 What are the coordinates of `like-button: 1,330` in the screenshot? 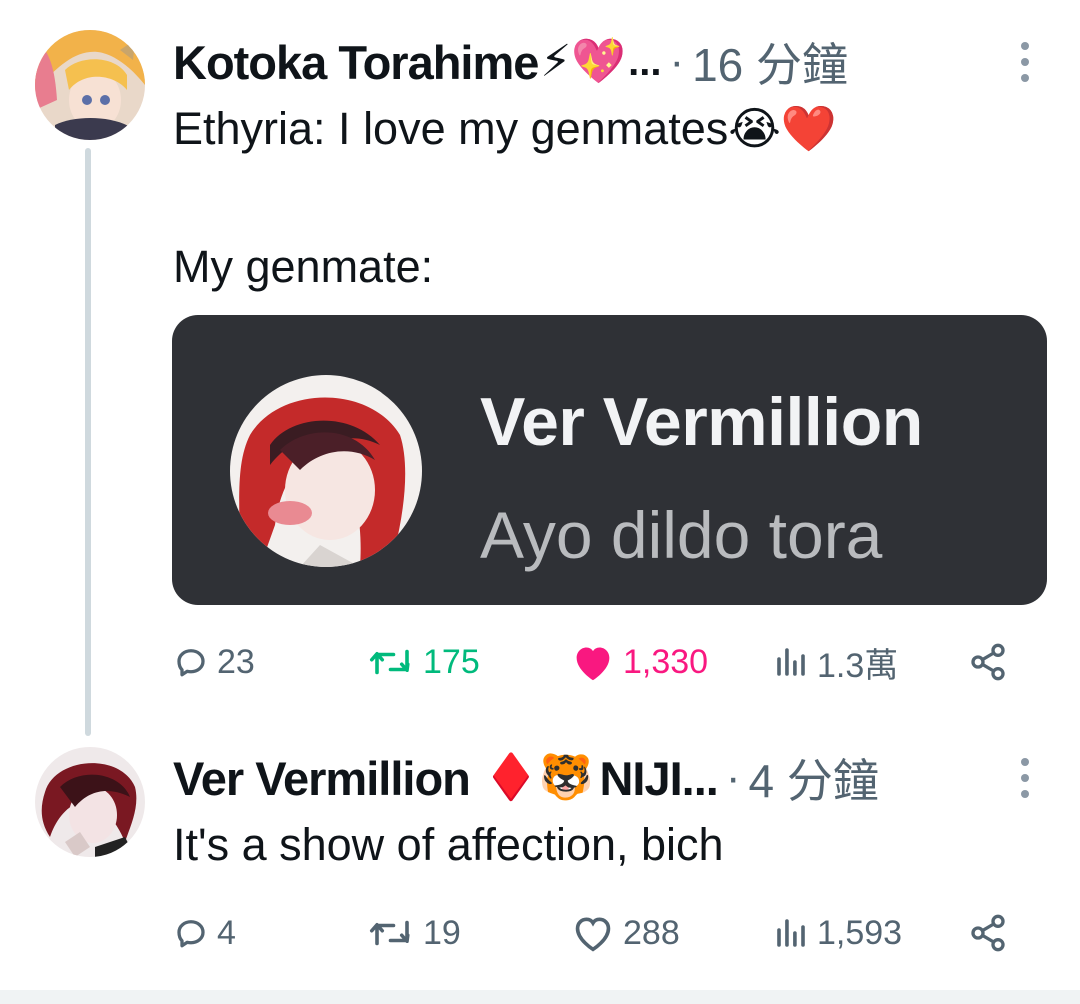 It's located at (639, 662).